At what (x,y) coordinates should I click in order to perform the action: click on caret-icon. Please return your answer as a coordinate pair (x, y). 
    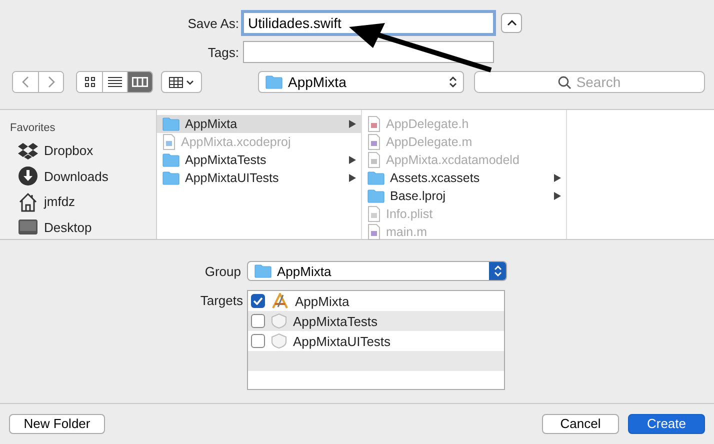
    Looking at the image, I should click on (190, 82).